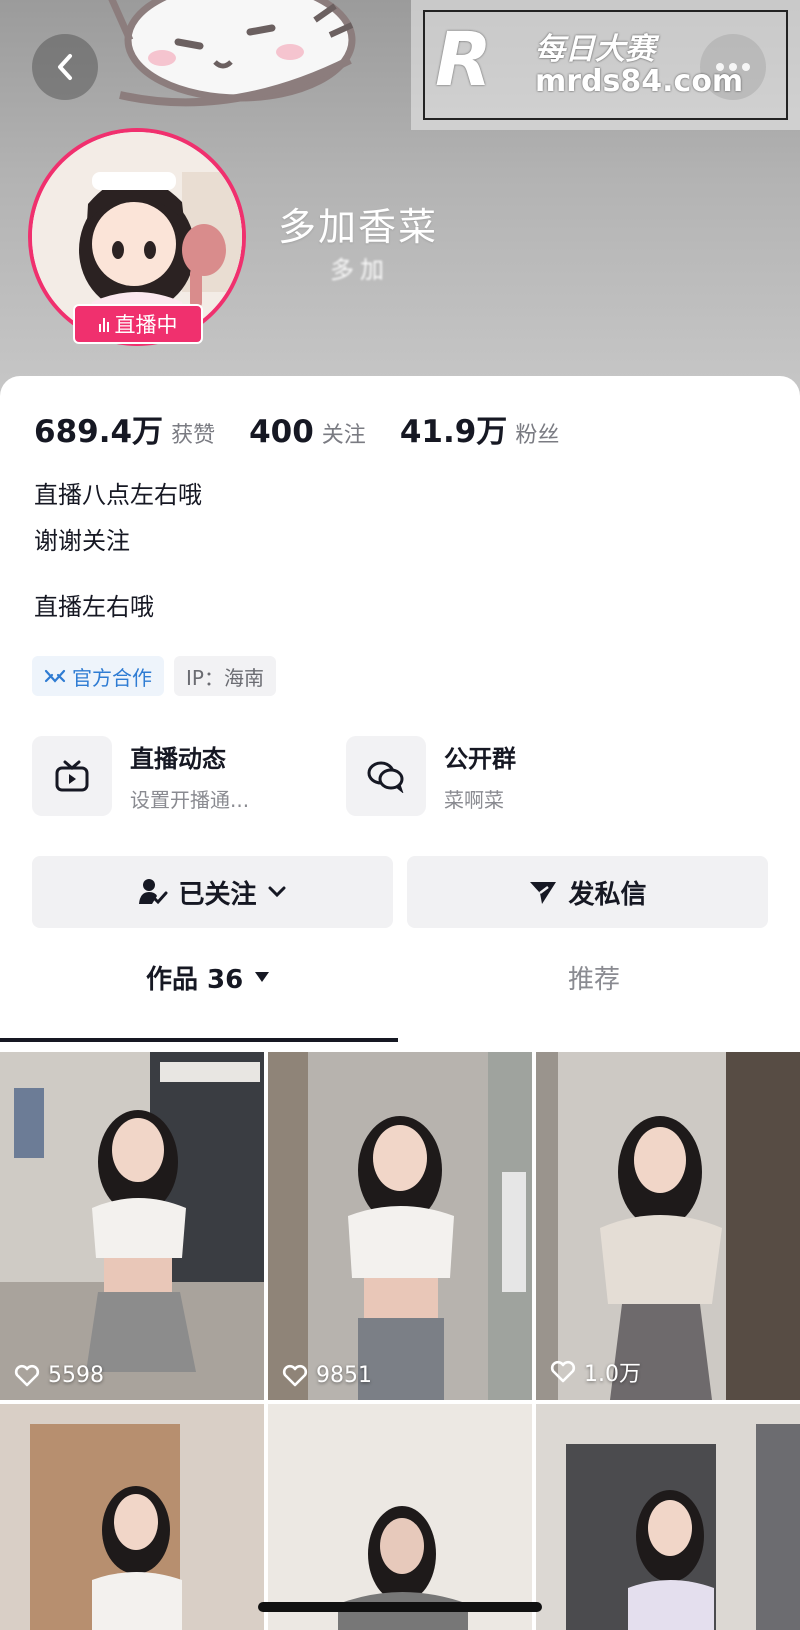  I want to click on likes-count: 9851, so click(327, 1375).